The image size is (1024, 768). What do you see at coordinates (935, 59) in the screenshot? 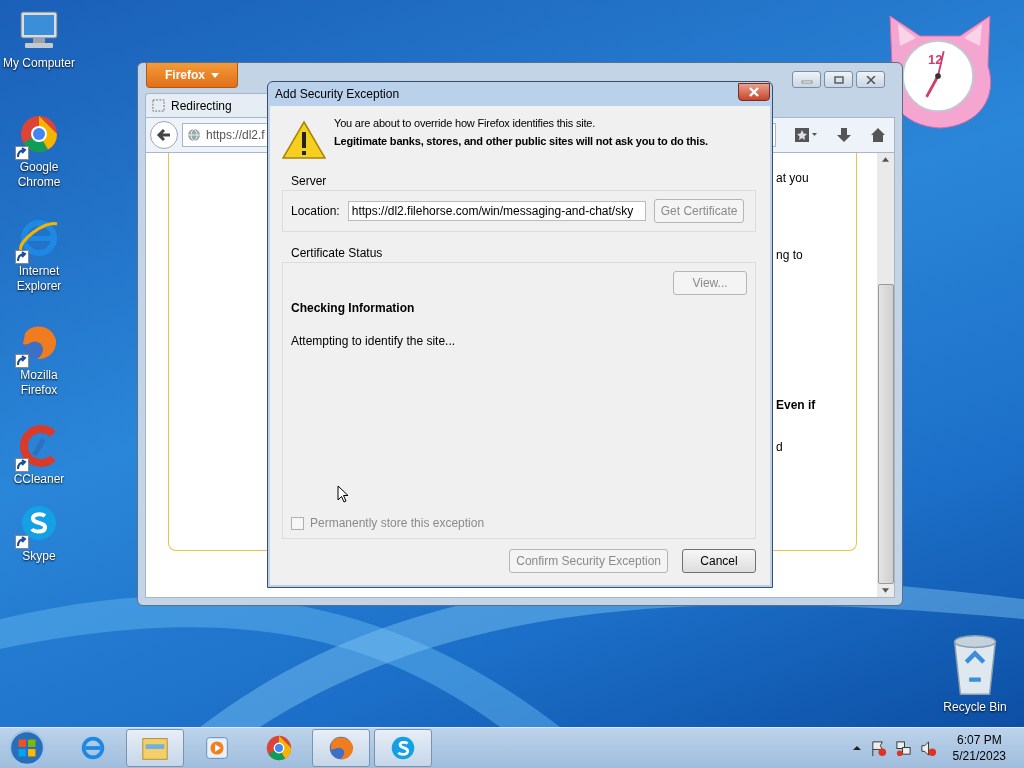
I see `clock-numeral: 12` at bounding box center [935, 59].